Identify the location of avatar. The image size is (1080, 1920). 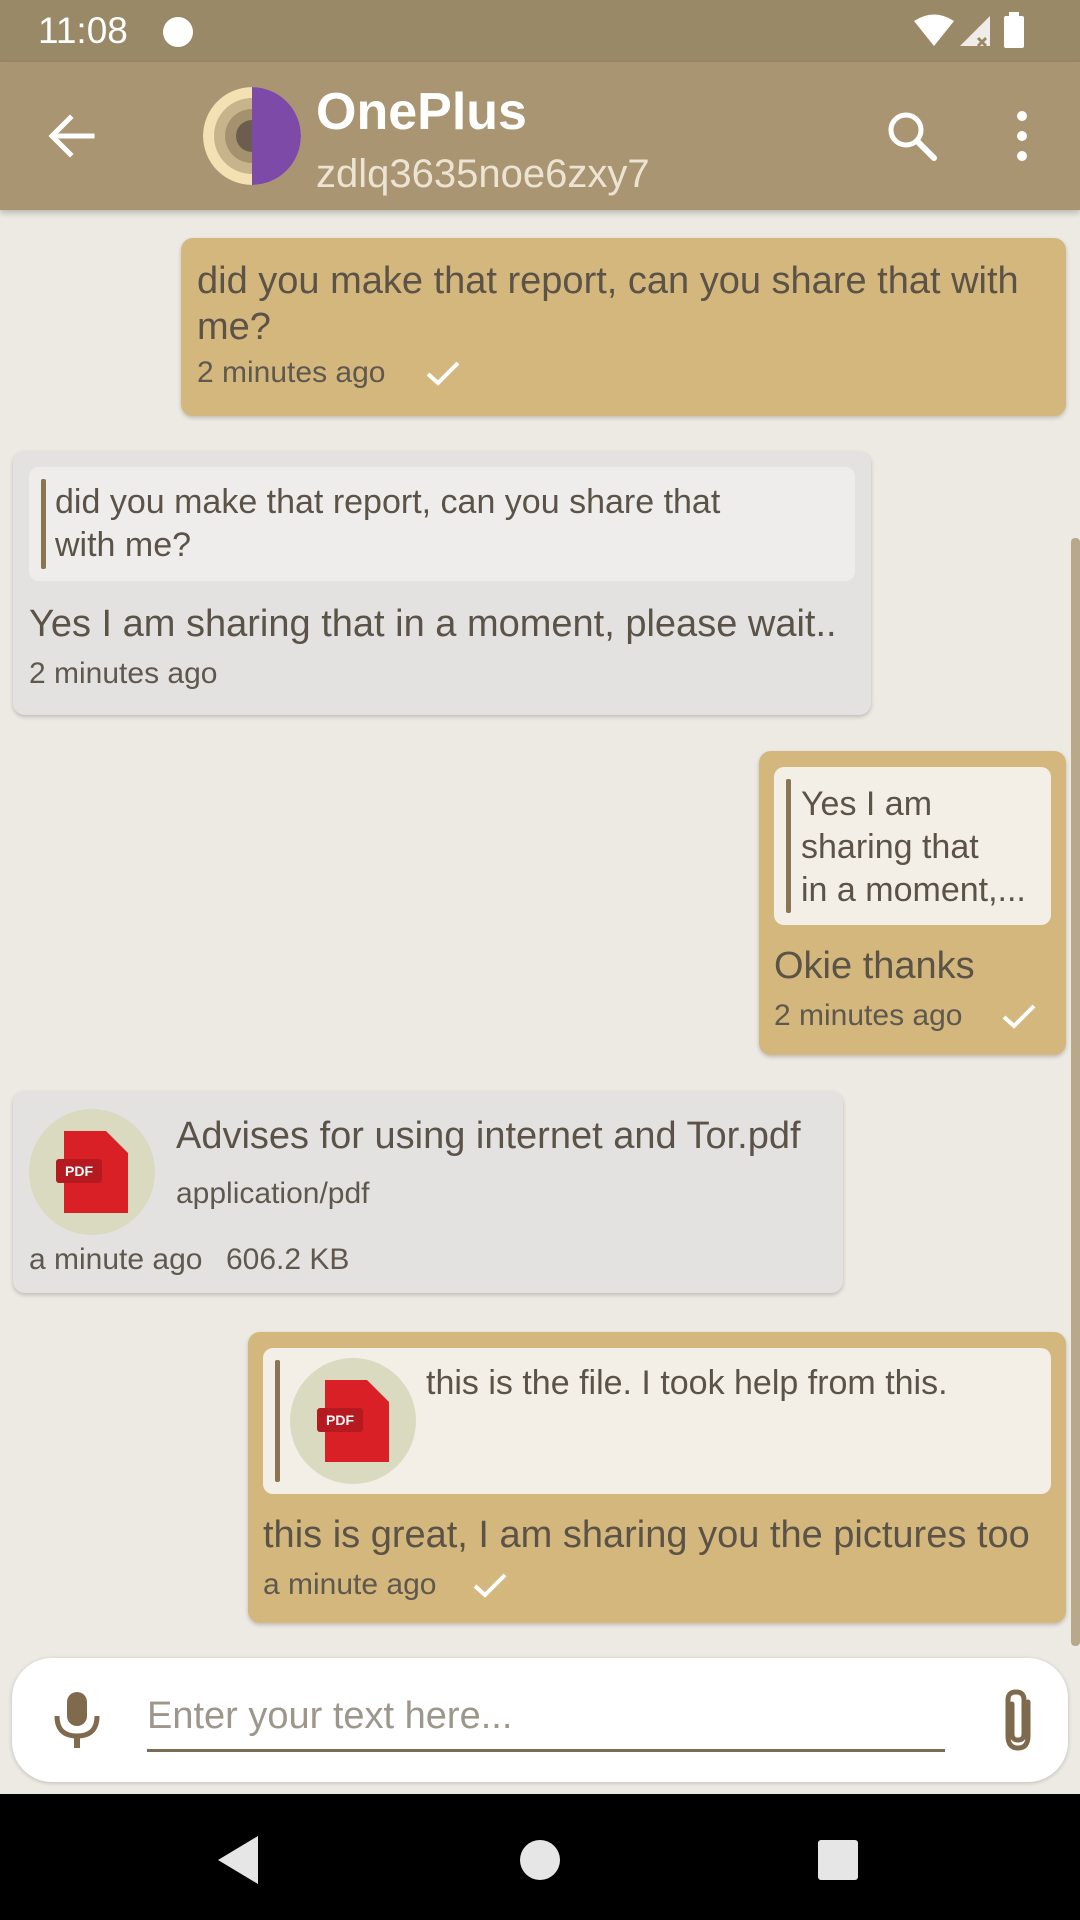
(252, 136).